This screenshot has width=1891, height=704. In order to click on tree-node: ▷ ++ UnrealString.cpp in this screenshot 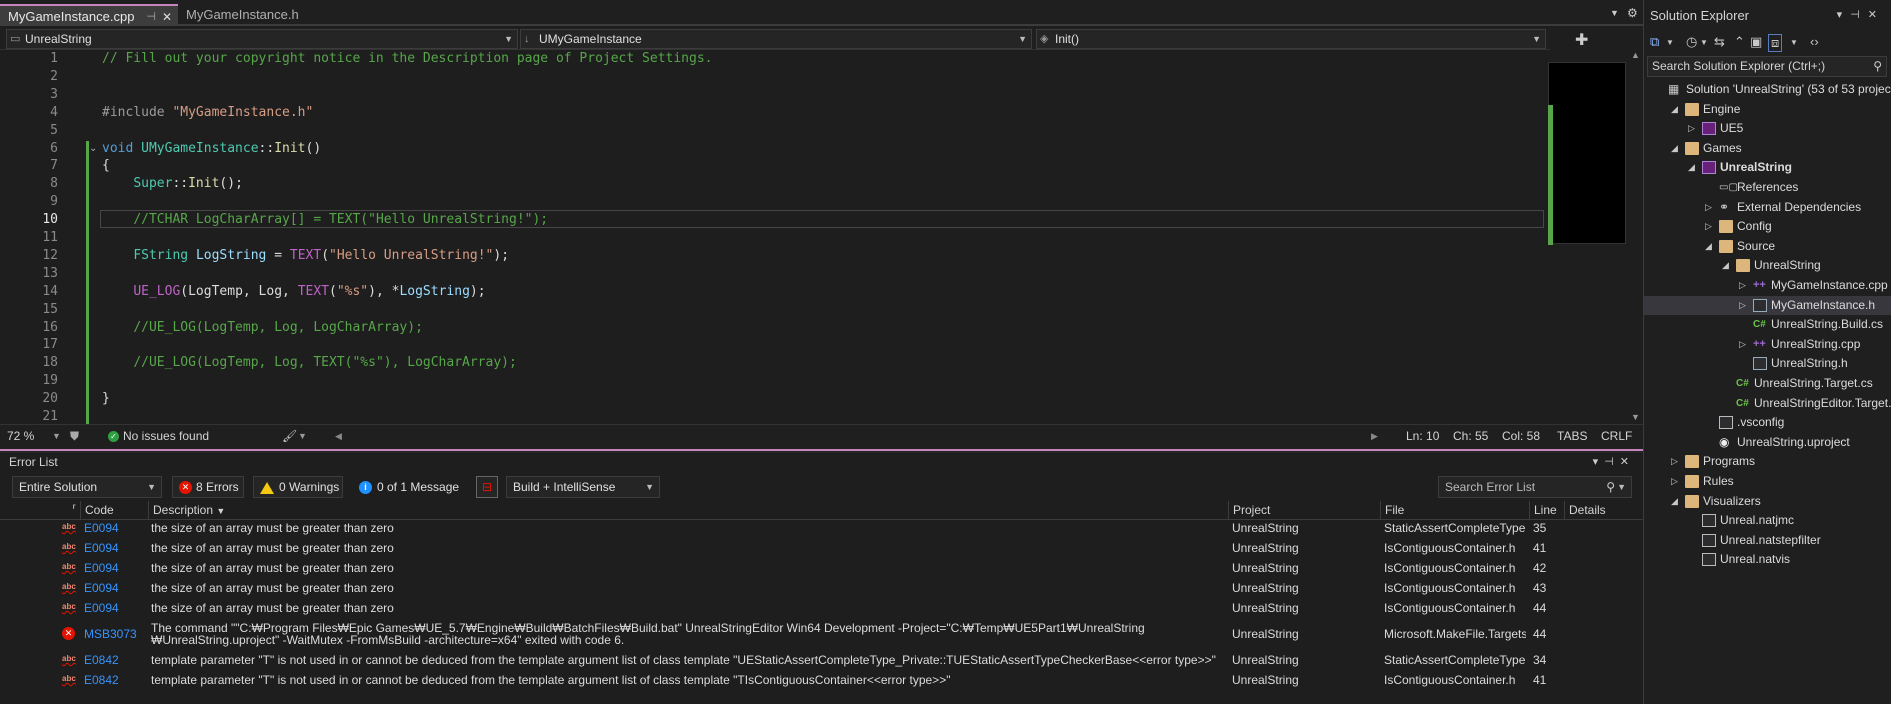, I will do `click(1767, 344)`.